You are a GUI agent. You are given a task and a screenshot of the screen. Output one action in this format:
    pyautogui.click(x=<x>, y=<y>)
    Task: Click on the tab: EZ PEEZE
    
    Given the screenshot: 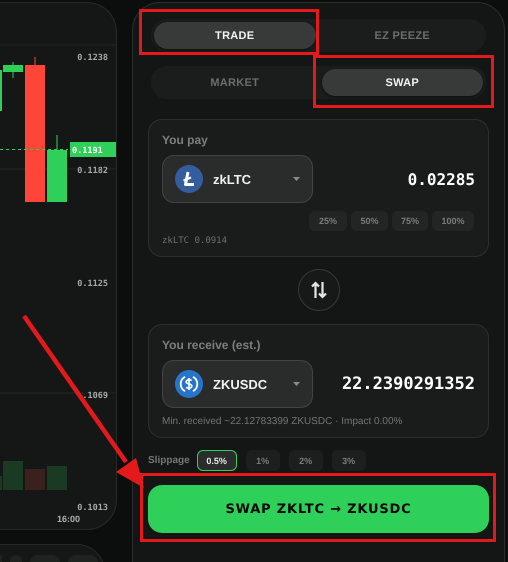 What is the action you would take?
    pyautogui.click(x=402, y=35)
    